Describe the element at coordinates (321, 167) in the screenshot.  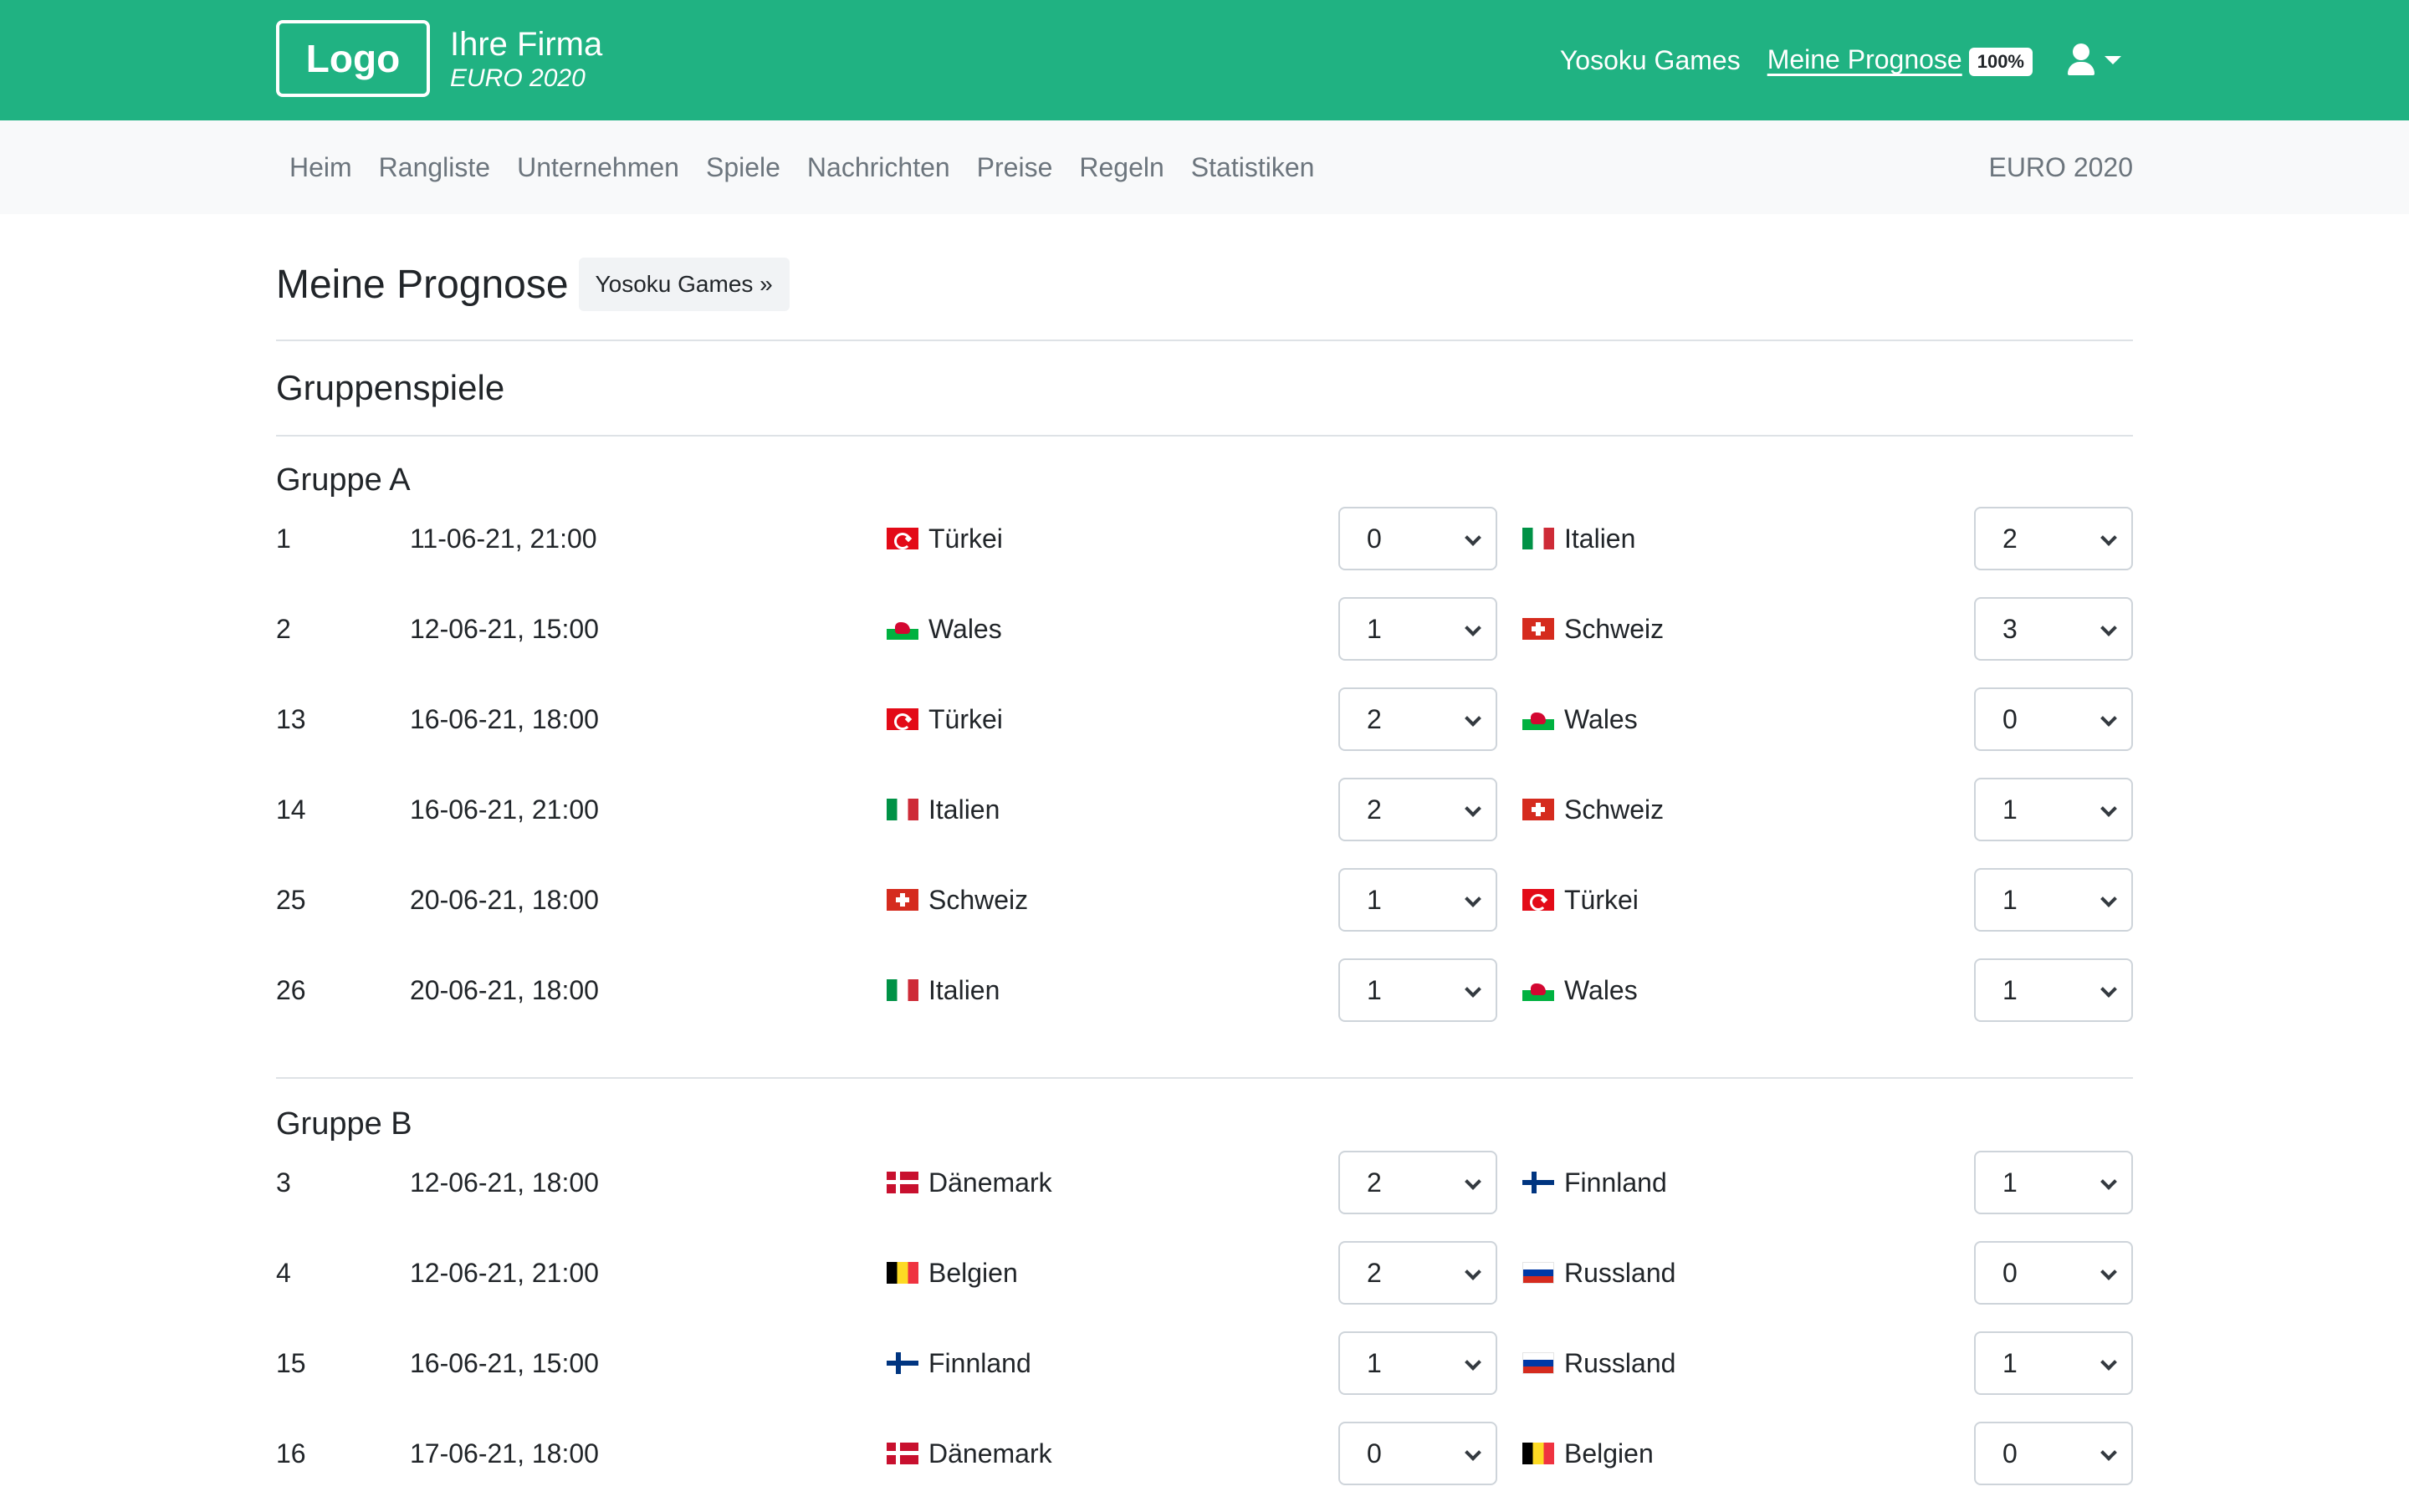
I see `subnav-item-heim: Heim` at that location.